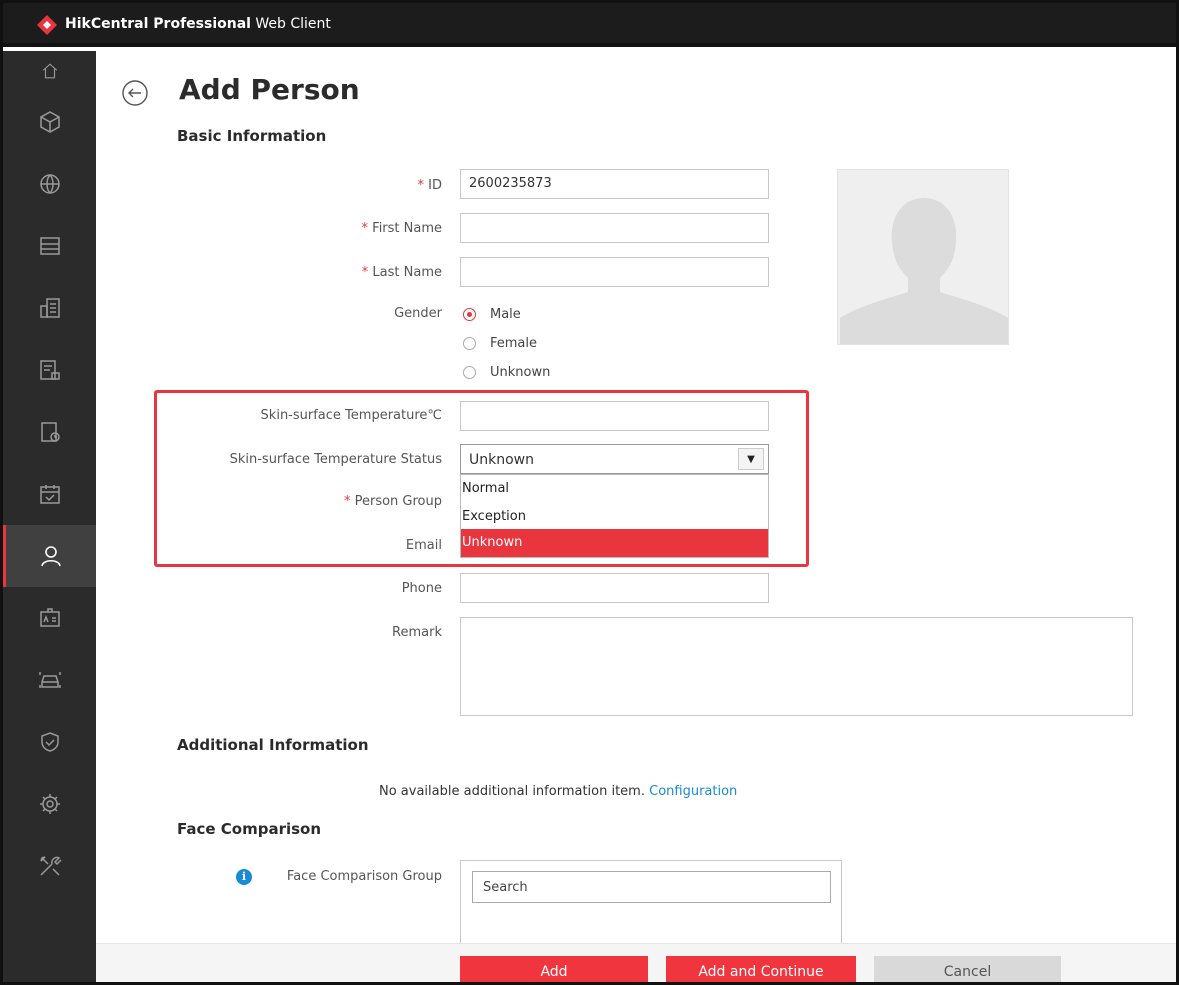 This screenshot has width=1179, height=985. What do you see at coordinates (273, 745) in the screenshot?
I see `section-additional-information: Additional Information` at bounding box center [273, 745].